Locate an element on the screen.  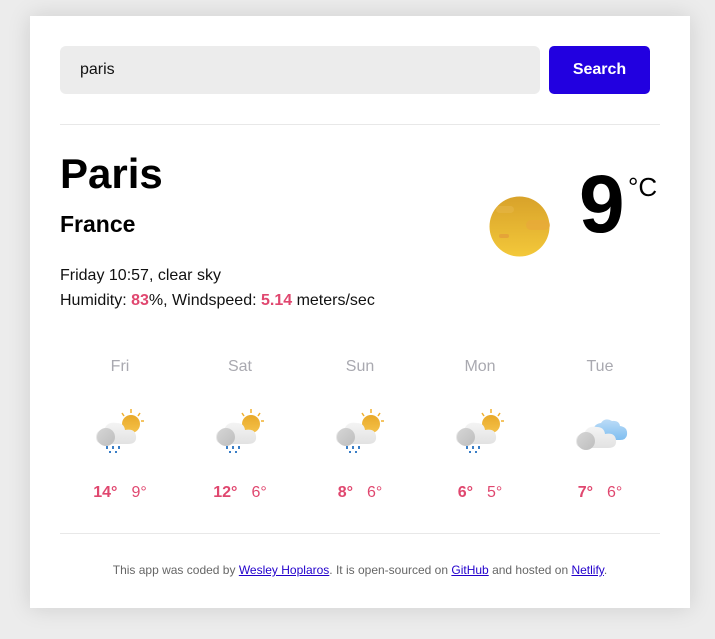
forecast-day: Fri 14° 9° is located at coordinates (120, 431).